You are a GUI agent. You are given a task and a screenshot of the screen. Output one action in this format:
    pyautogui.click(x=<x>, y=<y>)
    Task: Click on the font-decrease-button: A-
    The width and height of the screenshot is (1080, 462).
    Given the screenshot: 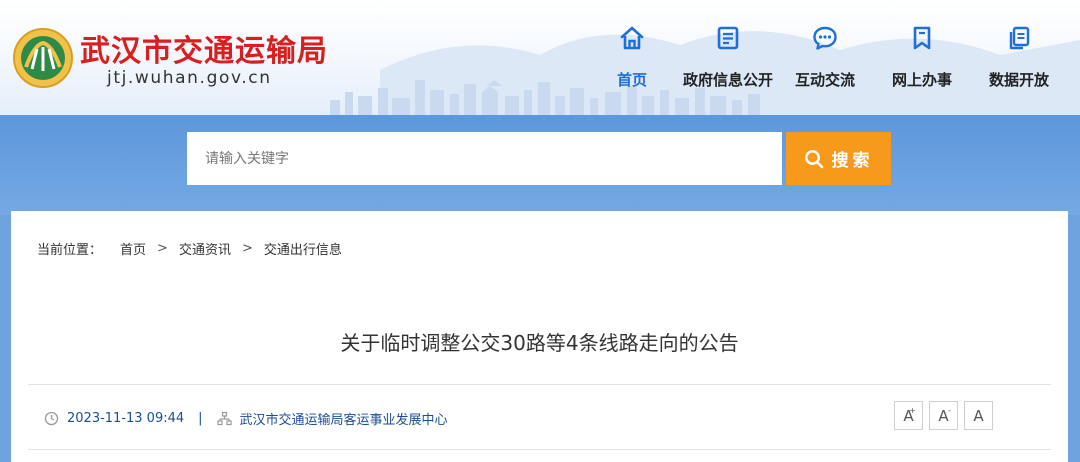 What is the action you would take?
    pyautogui.click(x=943, y=415)
    